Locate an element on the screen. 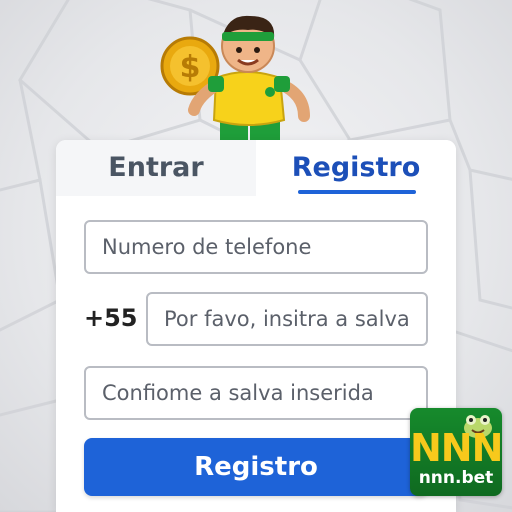 This screenshot has width=512, height=512. password-input is located at coordinates (287, 319).